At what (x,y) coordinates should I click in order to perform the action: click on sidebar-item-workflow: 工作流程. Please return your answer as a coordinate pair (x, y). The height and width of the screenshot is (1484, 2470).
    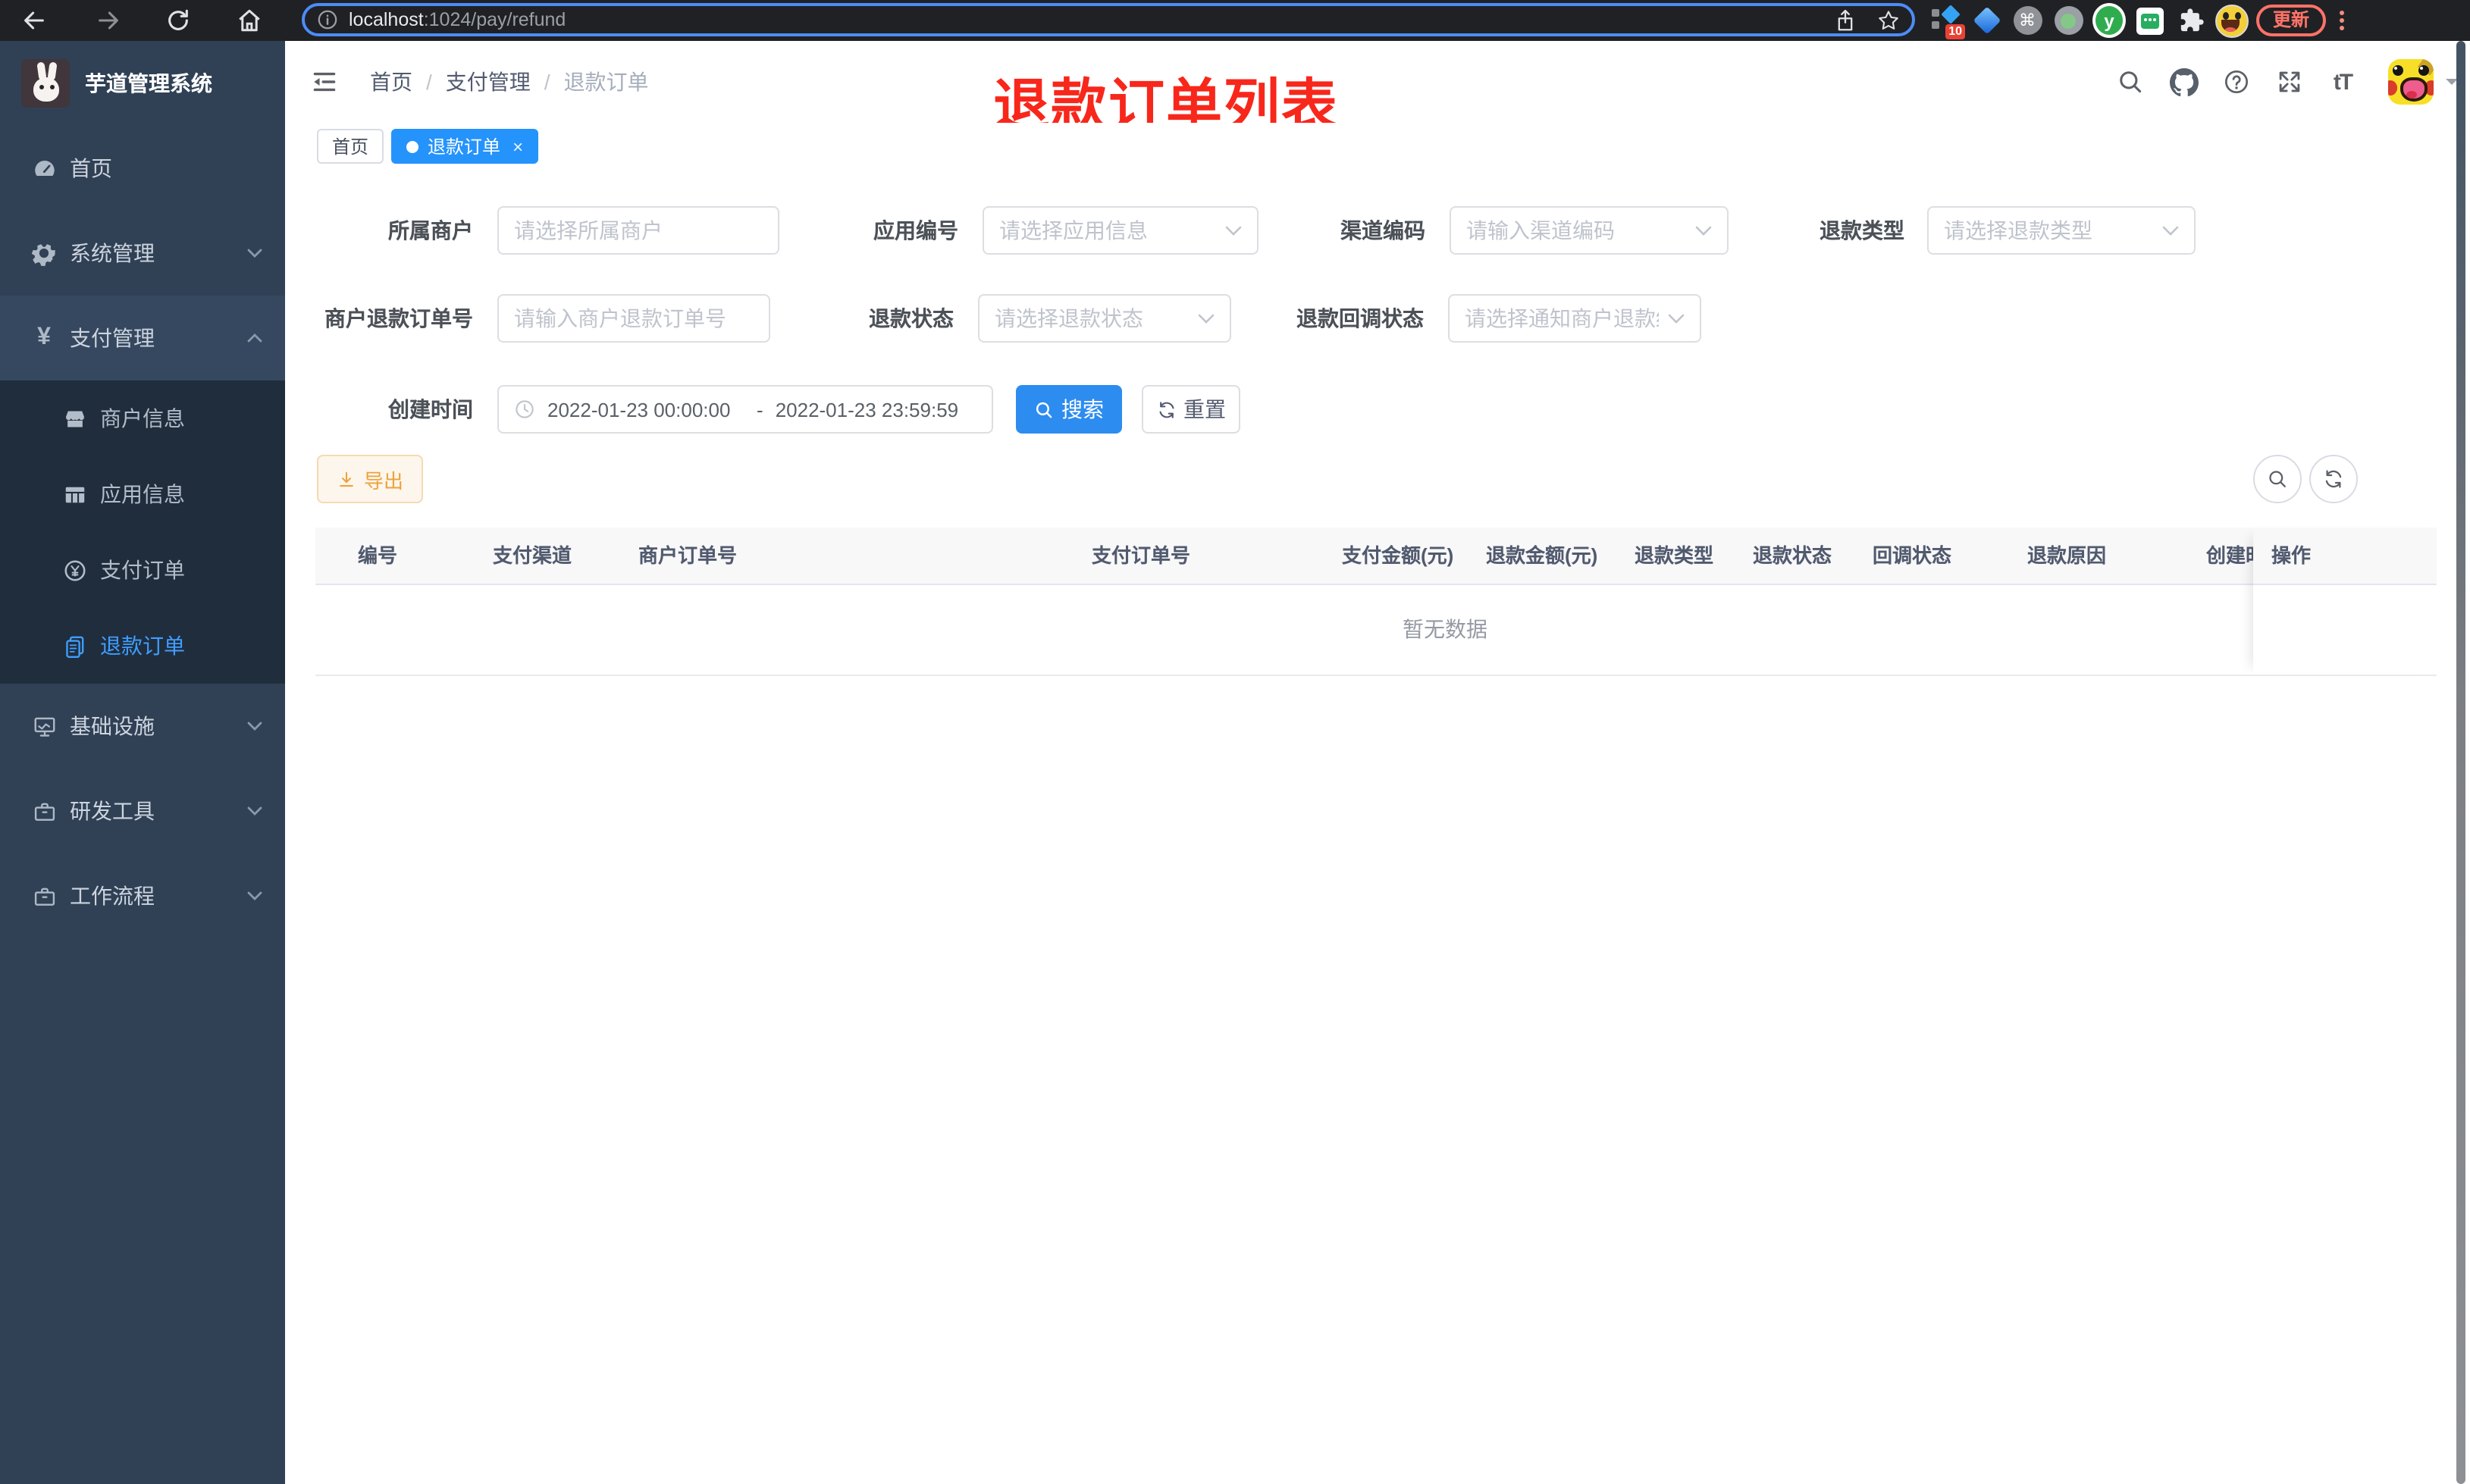
    Looking at the image, I should click on (142, 895).